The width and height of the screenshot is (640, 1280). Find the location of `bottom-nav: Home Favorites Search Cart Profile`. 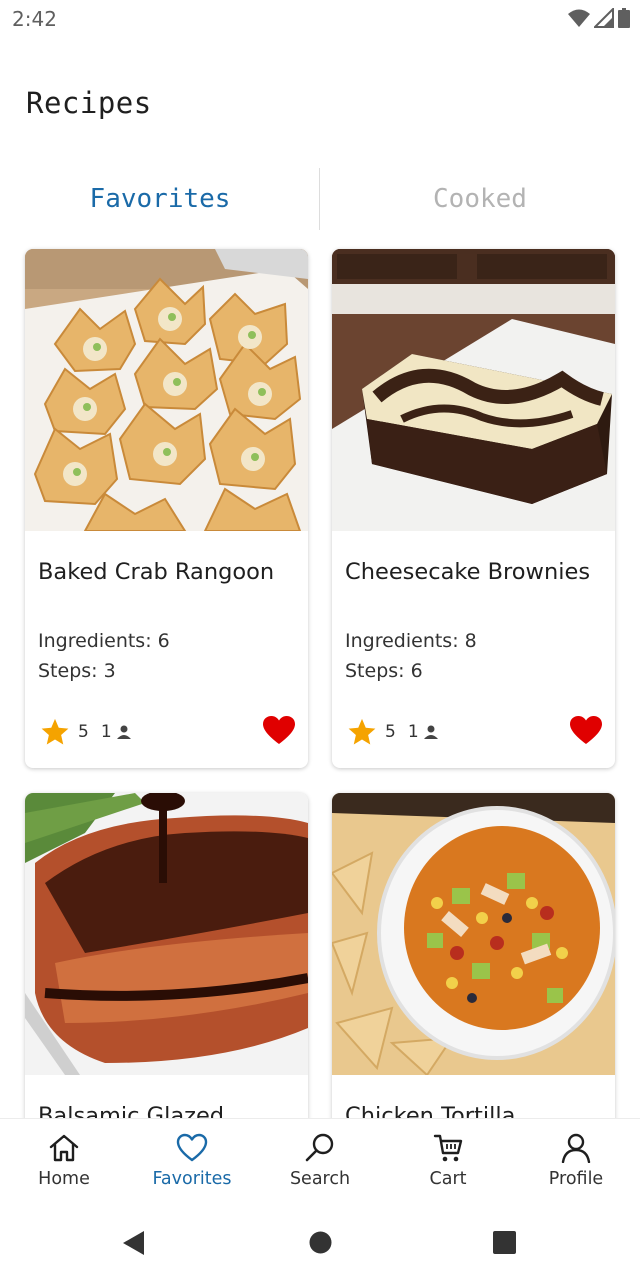

bottom-nav: Home Favorites Search Cart Profile is located at coordinates (320, 1161).